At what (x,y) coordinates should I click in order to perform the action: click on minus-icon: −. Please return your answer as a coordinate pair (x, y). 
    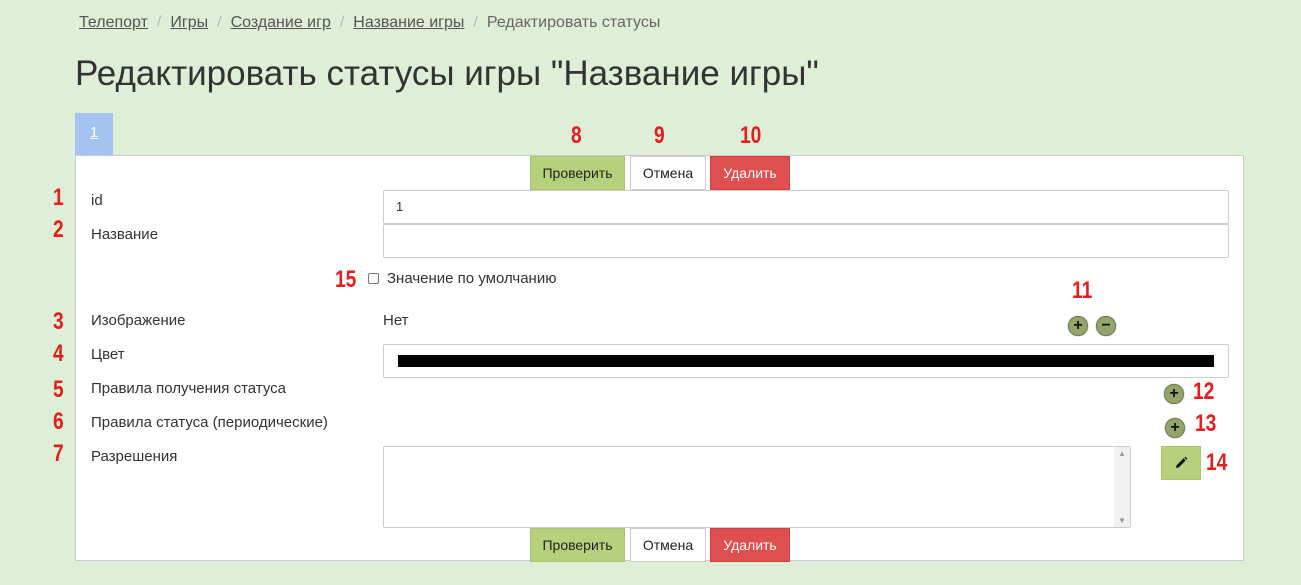
    Looking at the image, I should click on (1106, 325).